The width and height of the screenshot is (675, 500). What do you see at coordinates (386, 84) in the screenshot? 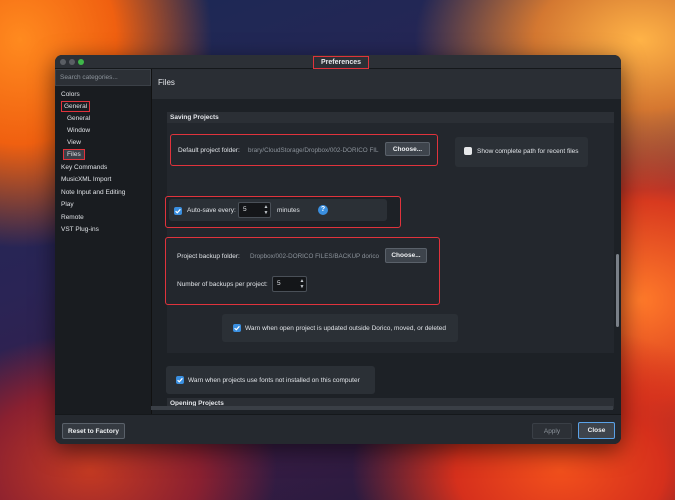
I see `page-title: Files` at bounding box center [386, 84].